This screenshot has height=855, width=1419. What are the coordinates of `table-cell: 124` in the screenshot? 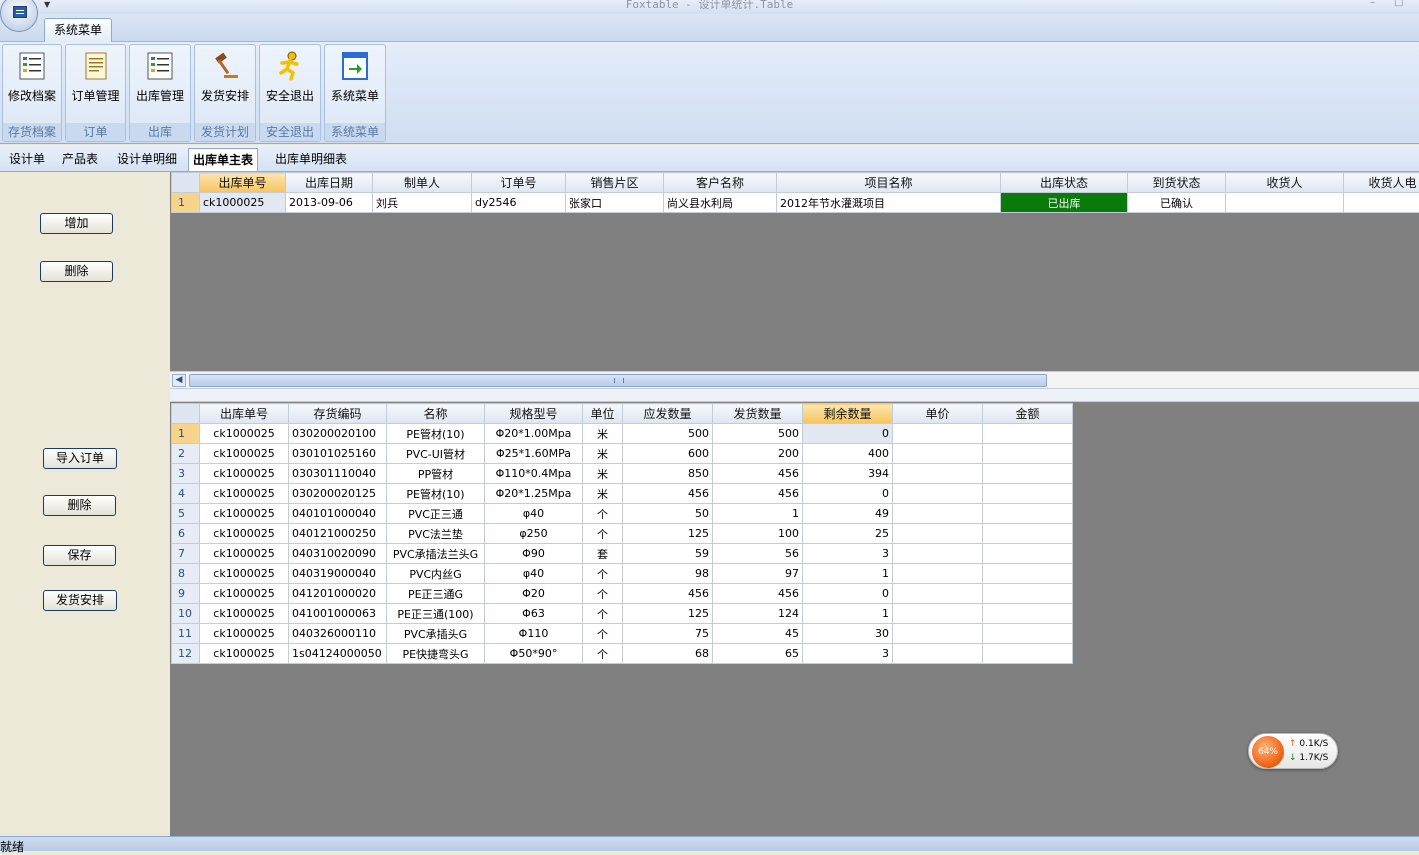 It's located at (758, 614).